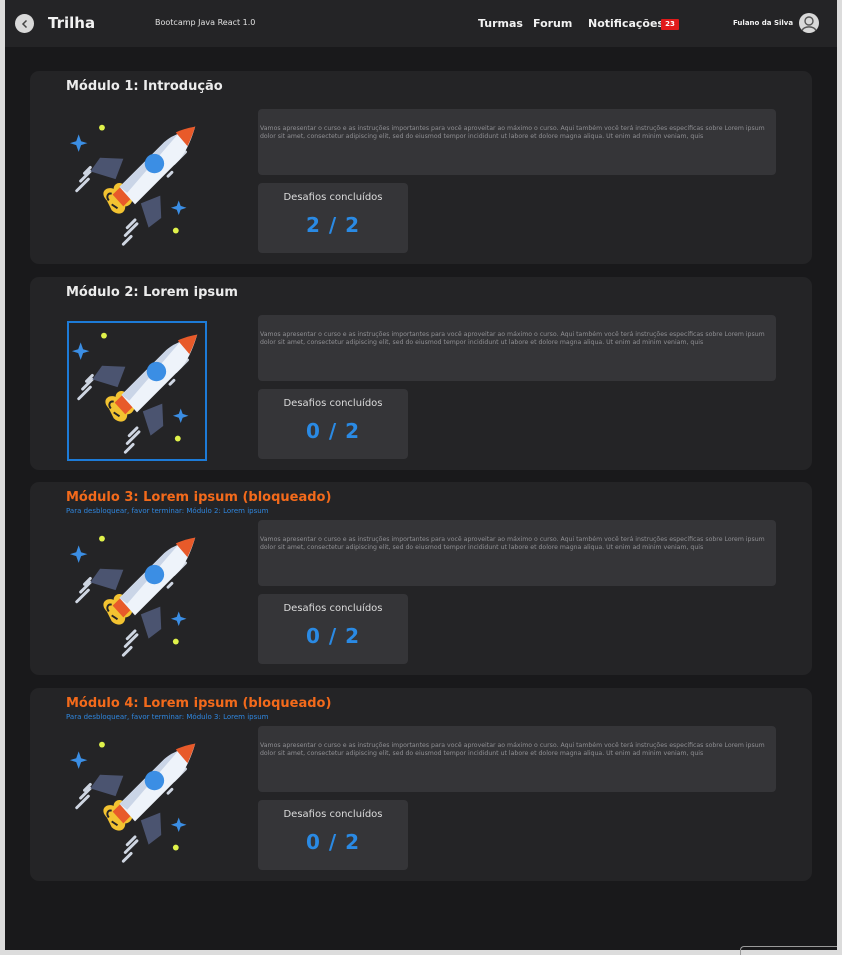  What do you see at coordinates (199, 703) in the screenshot?
I see `module-title: Módulo 4: Lorem ipsum (bloqueado)` at bounding box center [199, 703].